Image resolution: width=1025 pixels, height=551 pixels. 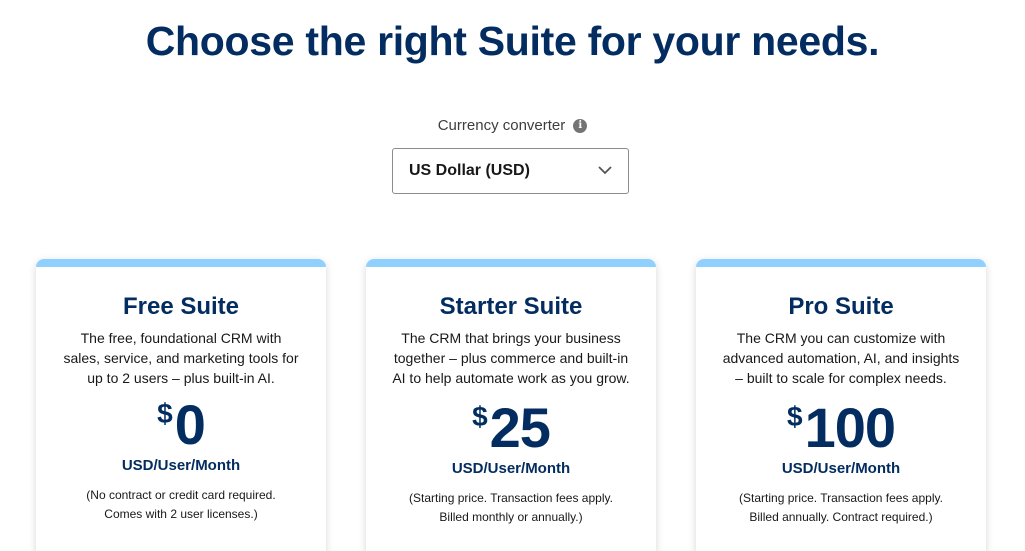 What do you see at coordinates (511, 306) in the screenshot?
I see `plan-title: Starter Suite` at bounding box center [511, 306].